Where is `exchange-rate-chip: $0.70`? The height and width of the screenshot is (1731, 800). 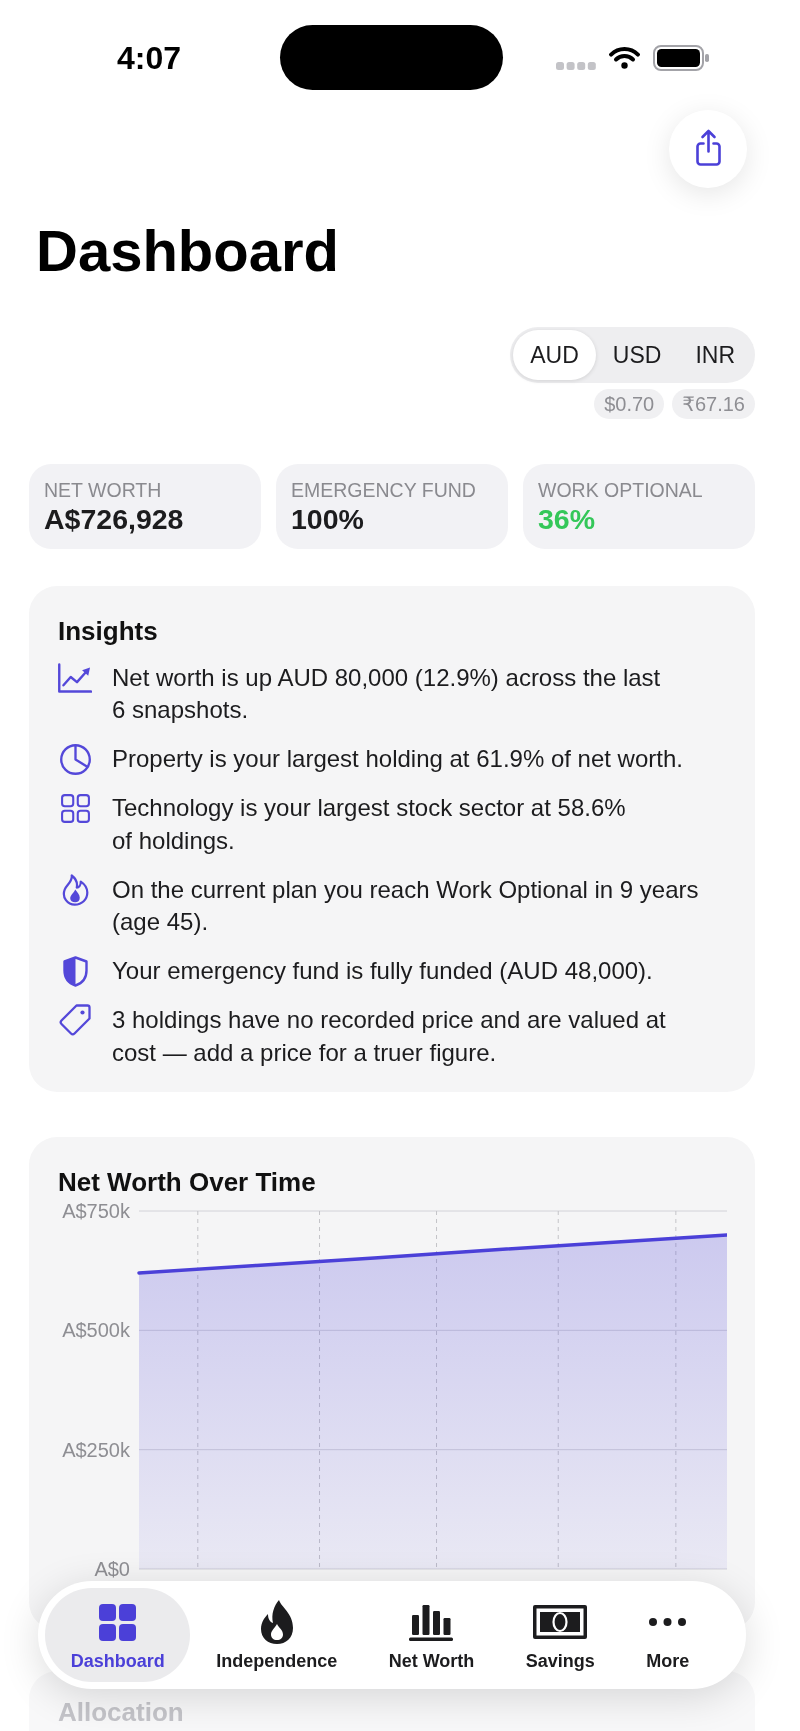
exchange-rate-chip: $0.70 is located at coordinates (629, 404).